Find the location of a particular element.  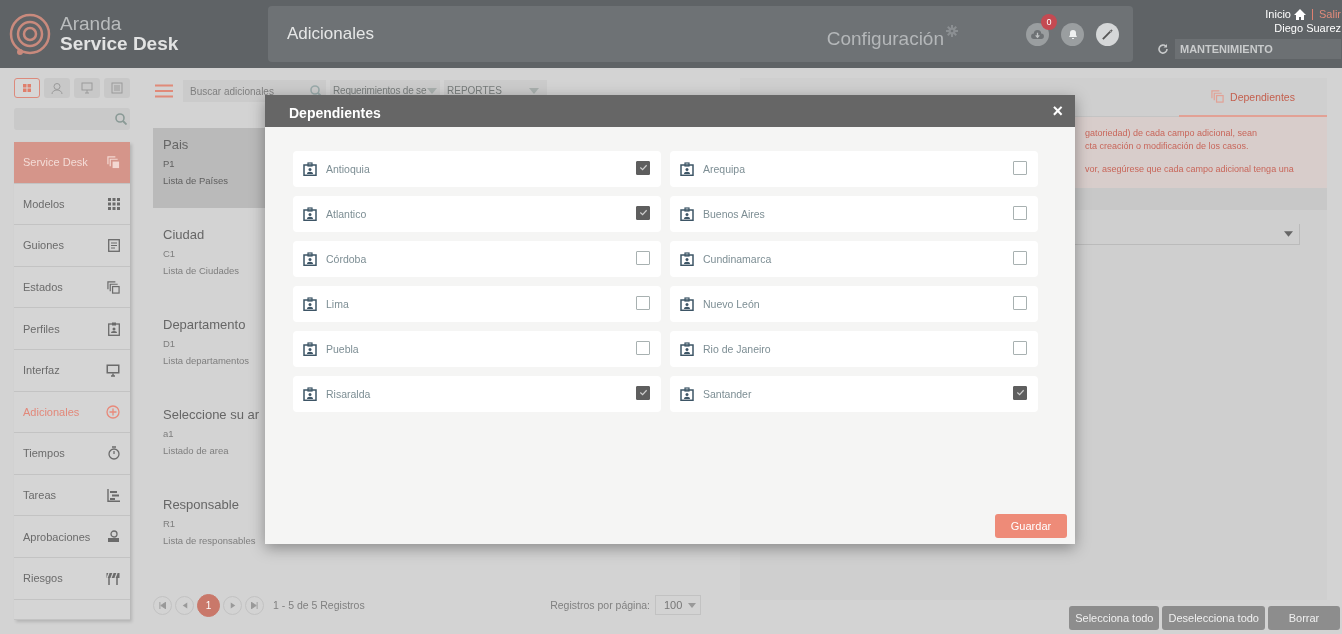

close-button: × is located at coordinates (1057, 111).